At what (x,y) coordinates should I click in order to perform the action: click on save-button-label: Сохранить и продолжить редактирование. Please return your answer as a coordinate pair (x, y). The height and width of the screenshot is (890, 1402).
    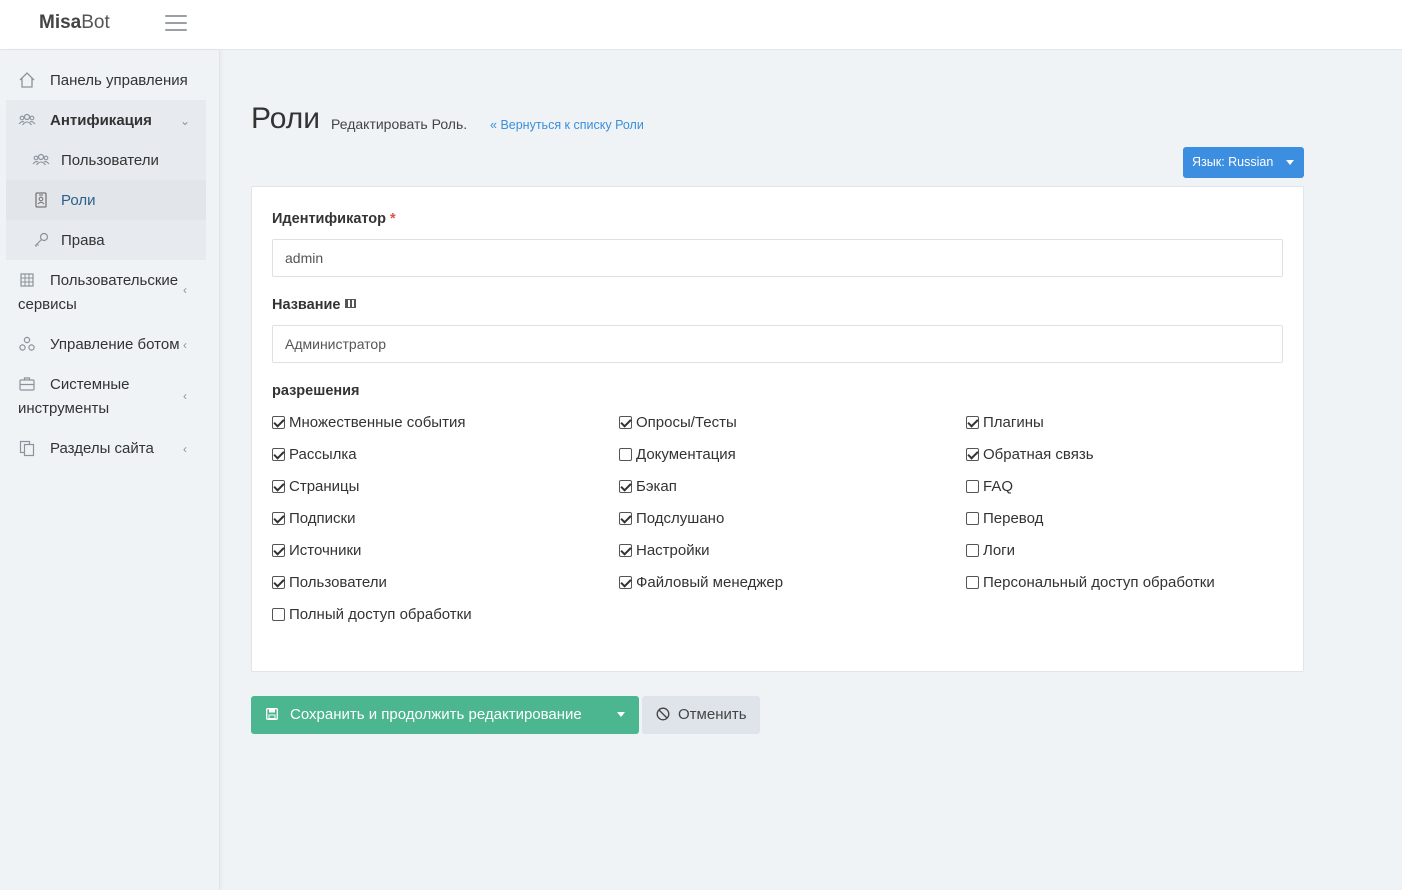
    Looking at the image, I should click on (436, 714).